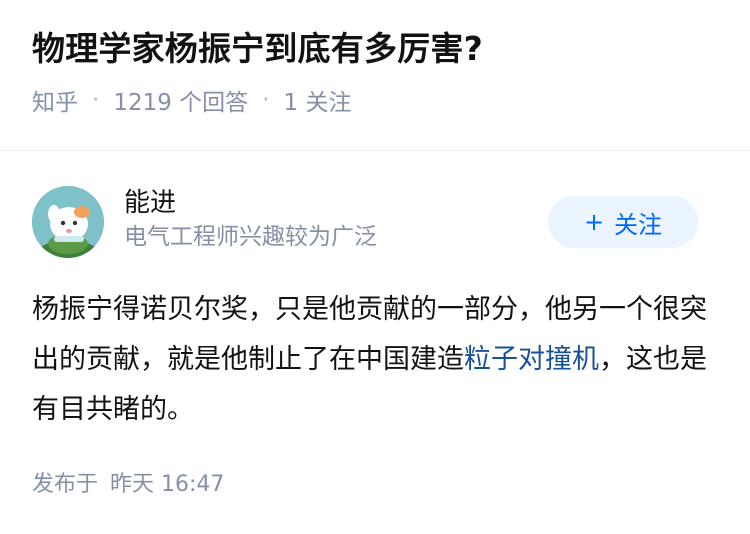  What do you see at coordinates (594, 222) in the screenshot?
I see `plus-icon: +` at bounding box center [594, 222].